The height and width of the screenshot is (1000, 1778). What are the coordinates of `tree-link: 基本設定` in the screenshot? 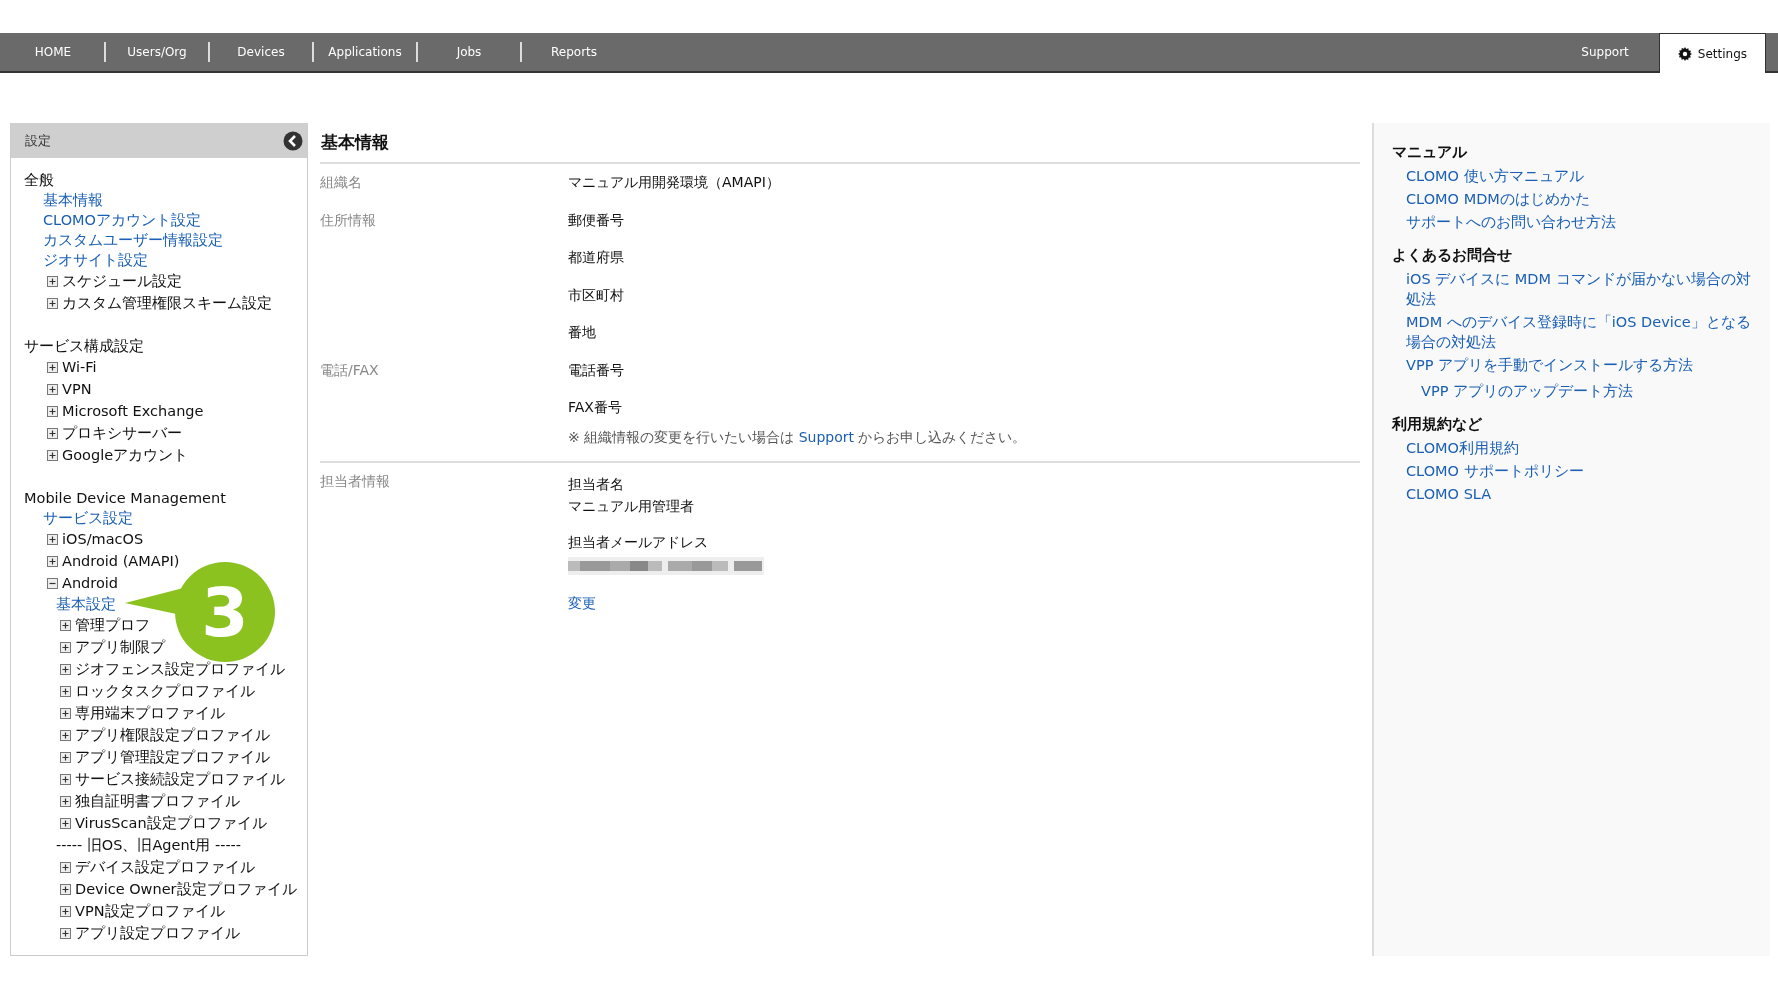 It's located at (86, 604).